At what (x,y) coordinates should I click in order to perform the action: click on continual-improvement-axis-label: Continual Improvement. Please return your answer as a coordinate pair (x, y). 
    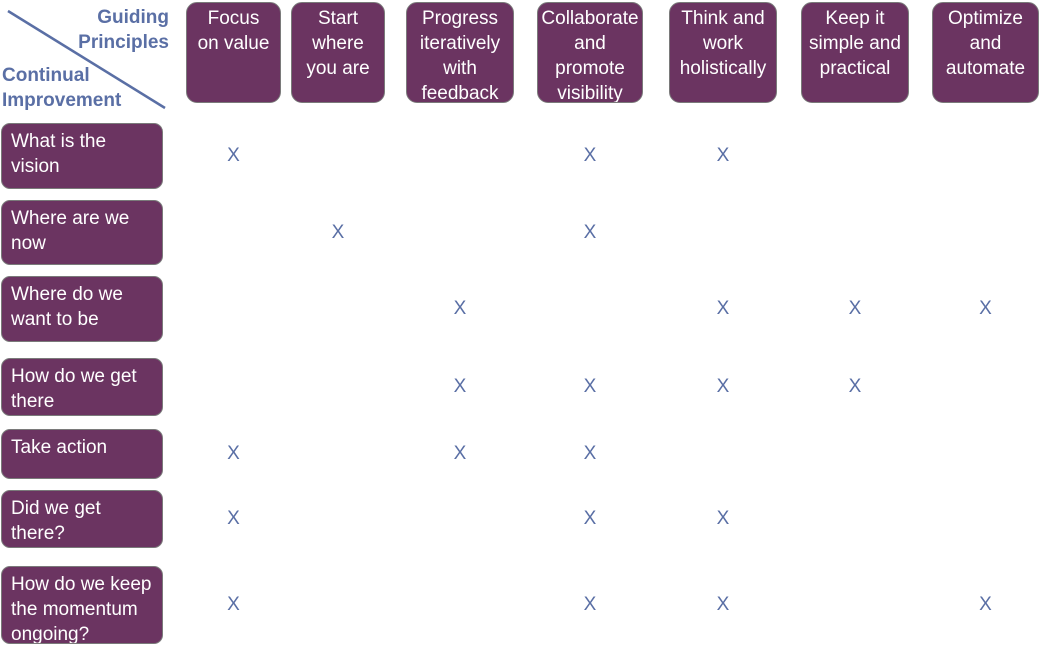
    Looking at the image, I should click on (62, 88).